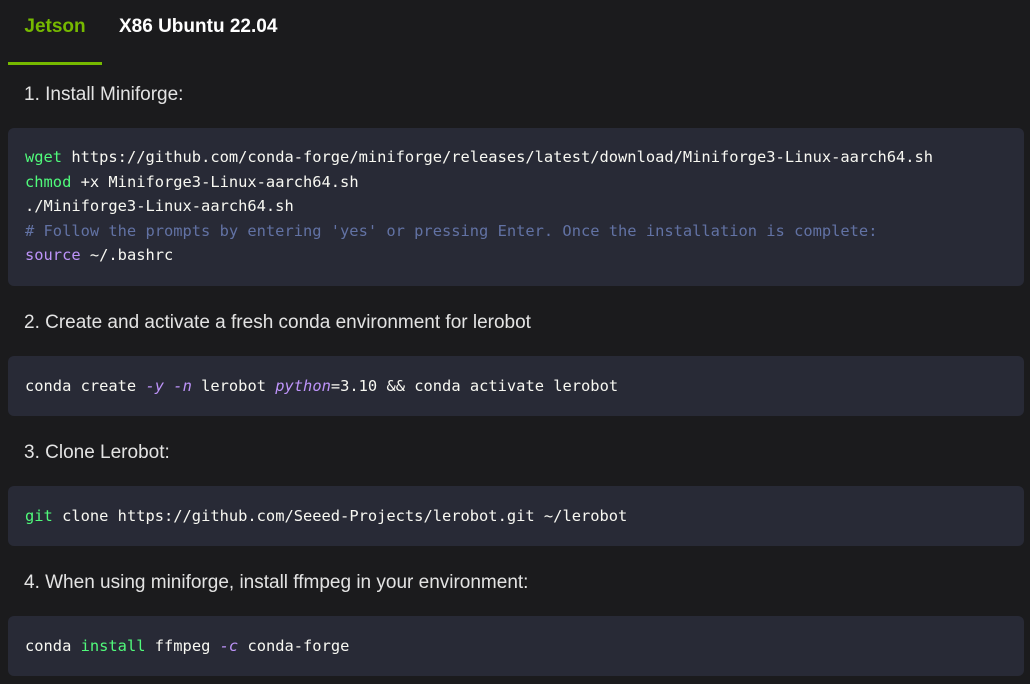 The image size is (1030, 684). I want to click on code-text: ./Miniforge3-Linux-aarch64.sh, so click(159, 206).